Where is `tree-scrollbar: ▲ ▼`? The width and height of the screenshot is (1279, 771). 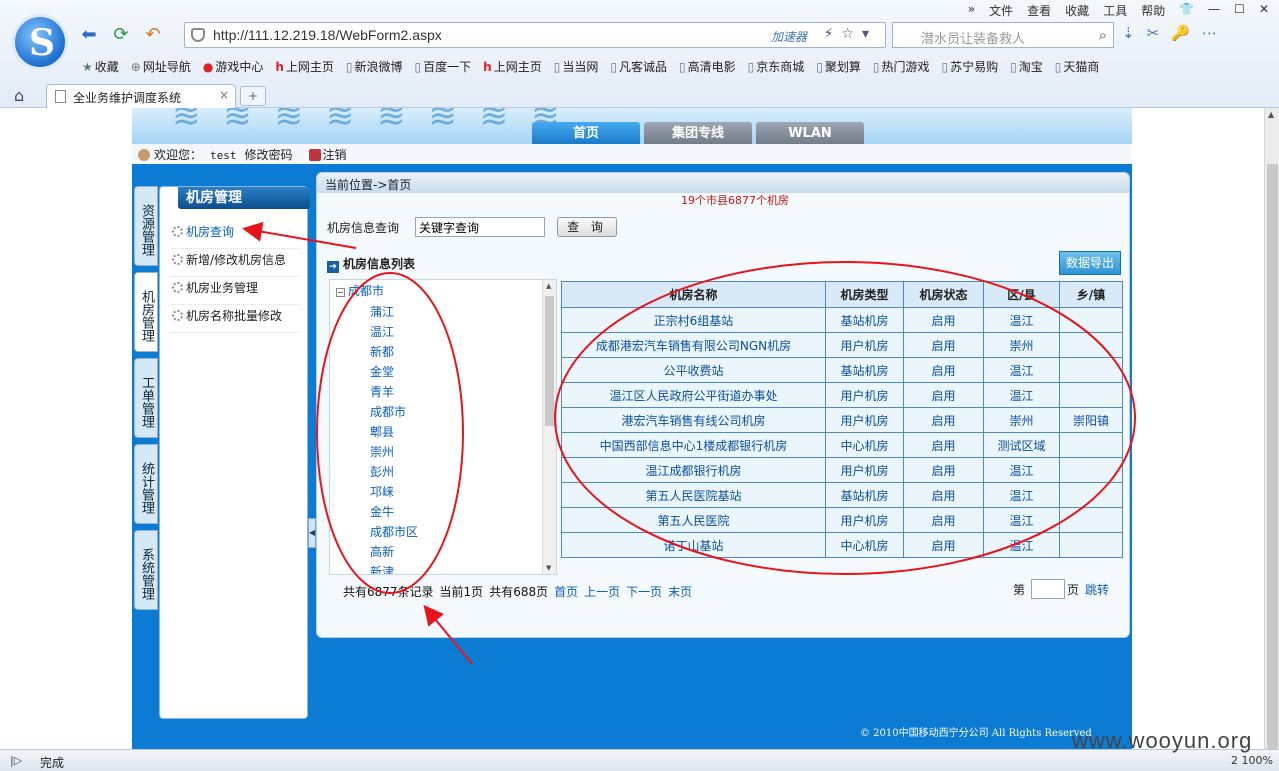
tree-scrollbar: ▲ ▼ is located at coordinates (549, 427).